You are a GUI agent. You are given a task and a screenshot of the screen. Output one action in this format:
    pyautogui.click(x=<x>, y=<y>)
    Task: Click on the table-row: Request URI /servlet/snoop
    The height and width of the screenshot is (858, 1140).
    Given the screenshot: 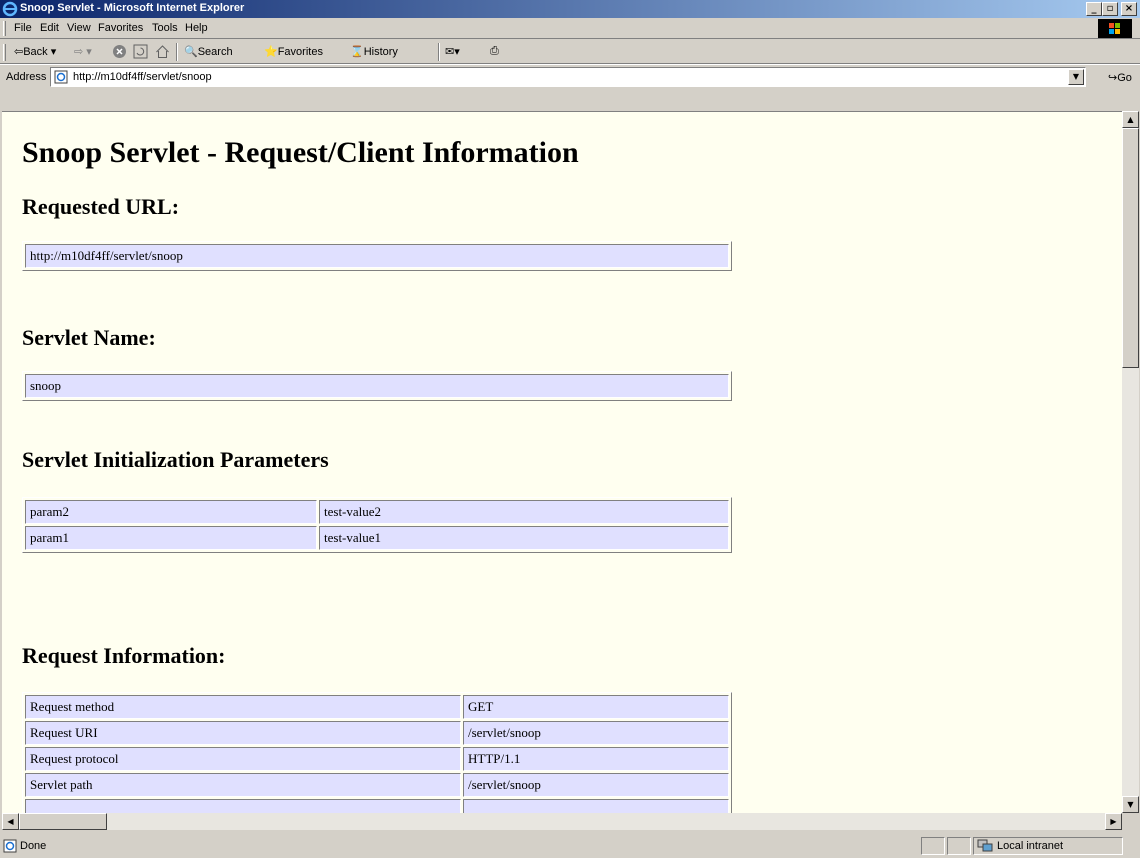 What is the action you would take?
    pyautogui.click(x=377, y=733)
    